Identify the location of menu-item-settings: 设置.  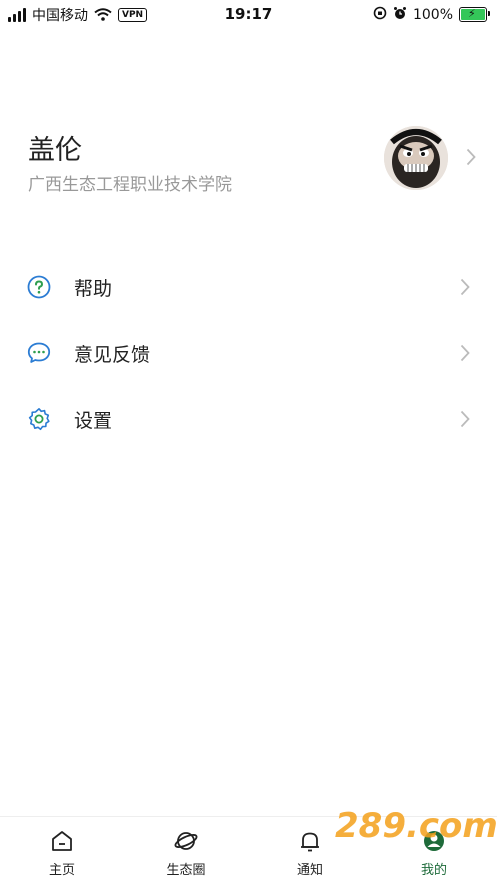
(248, 419).